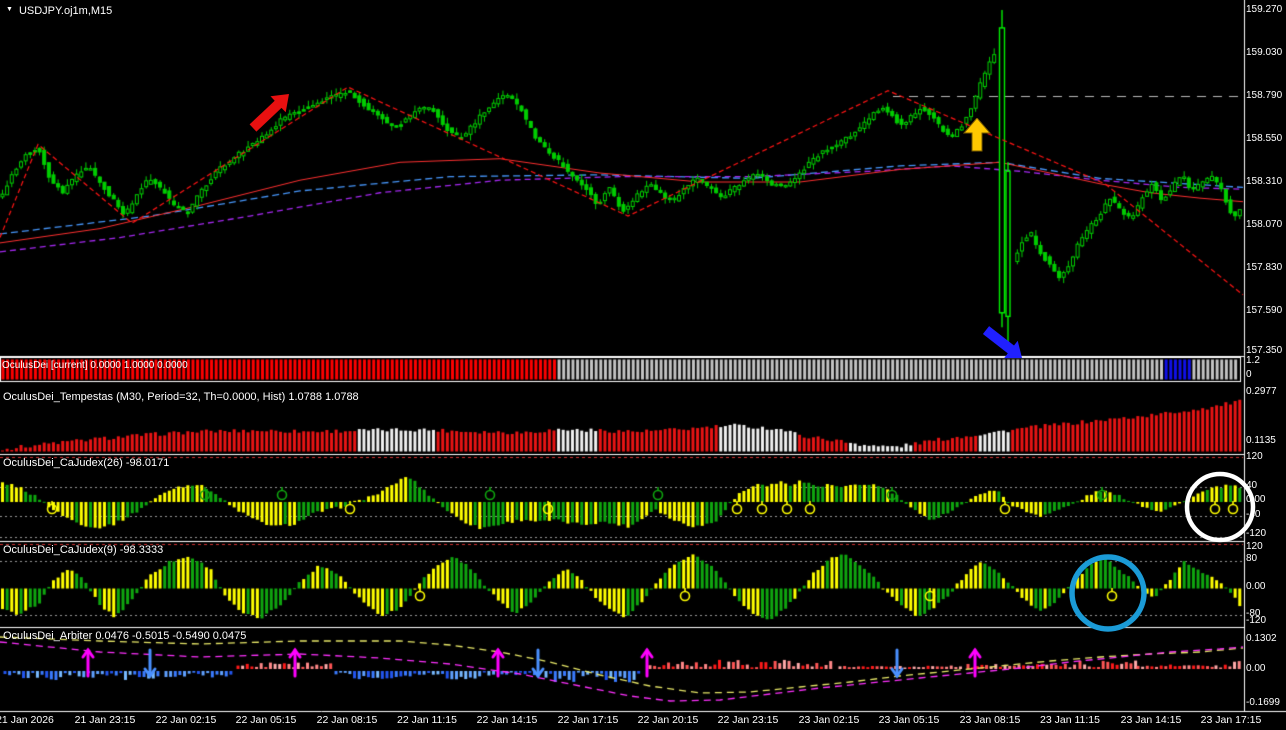  I want to click on time-axis-label: 22 Jan 23:15, so click(748, 720).